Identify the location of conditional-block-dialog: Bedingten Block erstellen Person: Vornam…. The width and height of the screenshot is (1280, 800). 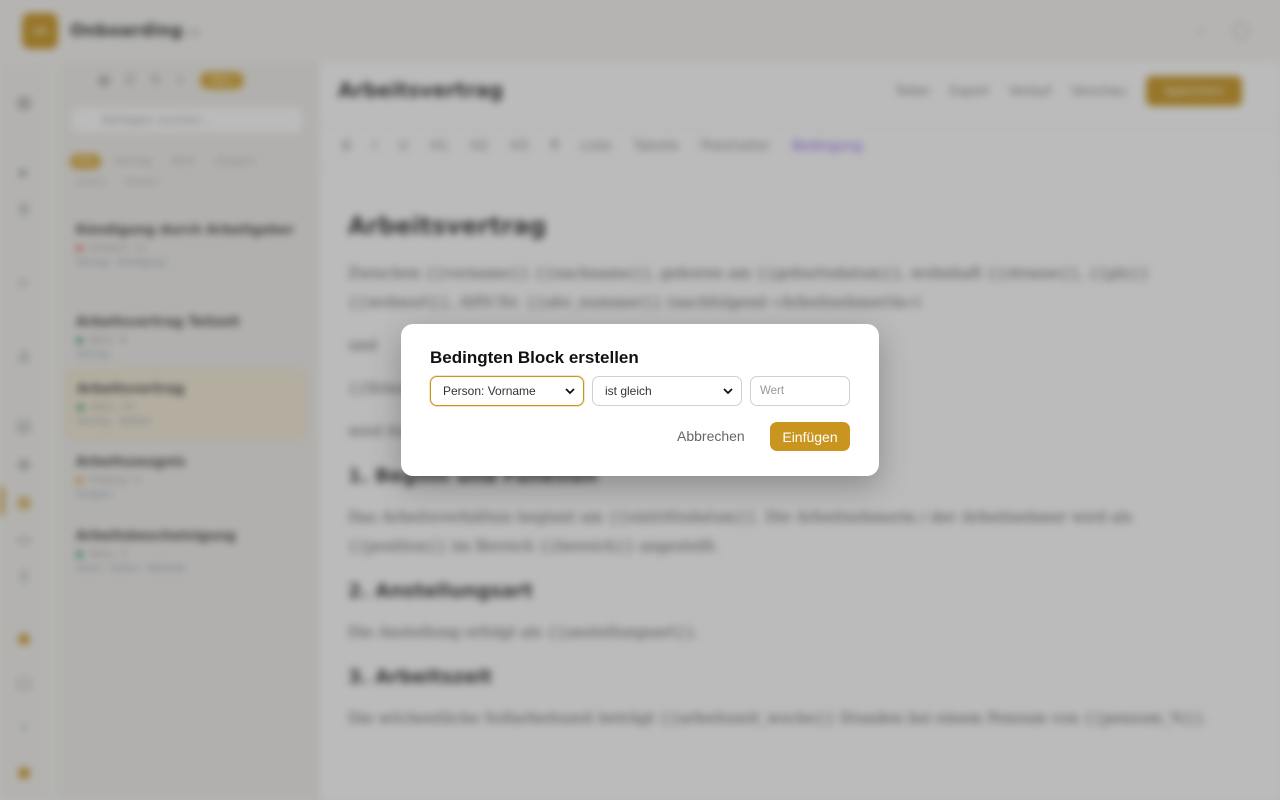
(640, 400).